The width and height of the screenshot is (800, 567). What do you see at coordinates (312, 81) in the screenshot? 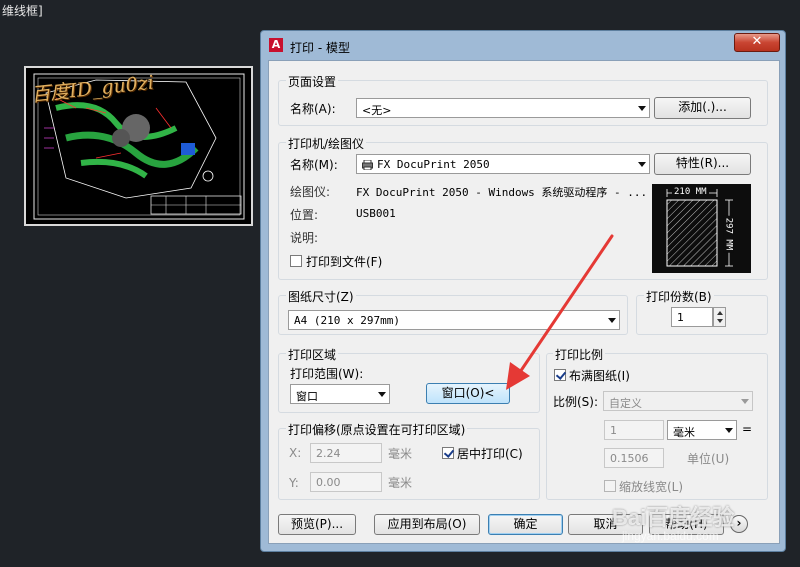
I see `page-setup-title: 页面设置` at bounding box center [312, 81].